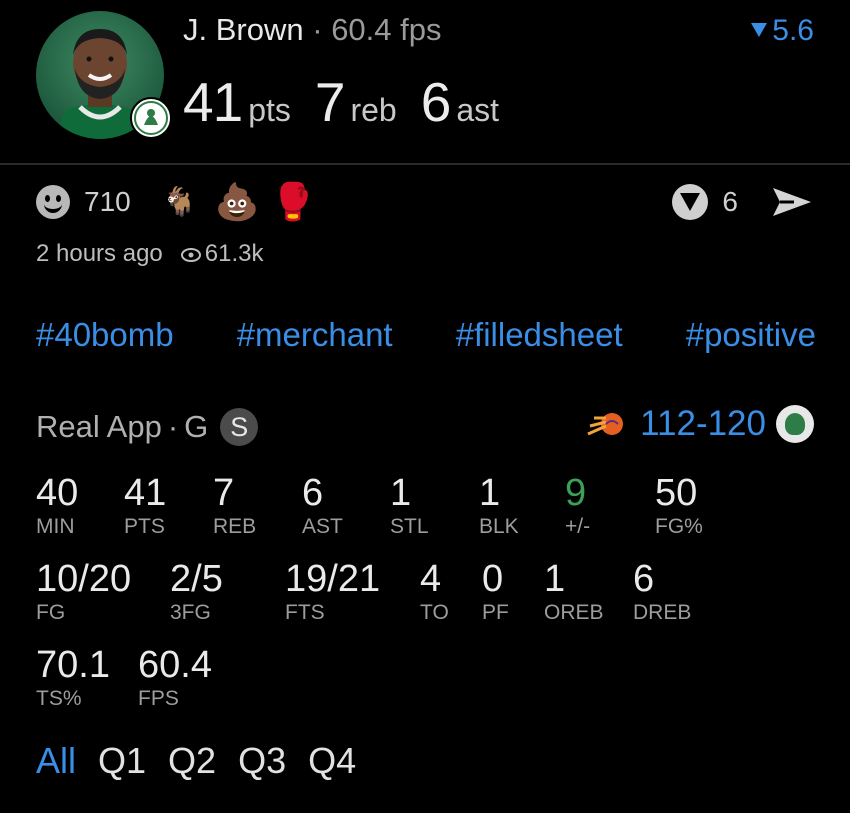  I want to click on stat-label: 3FG, so click(190, 612).